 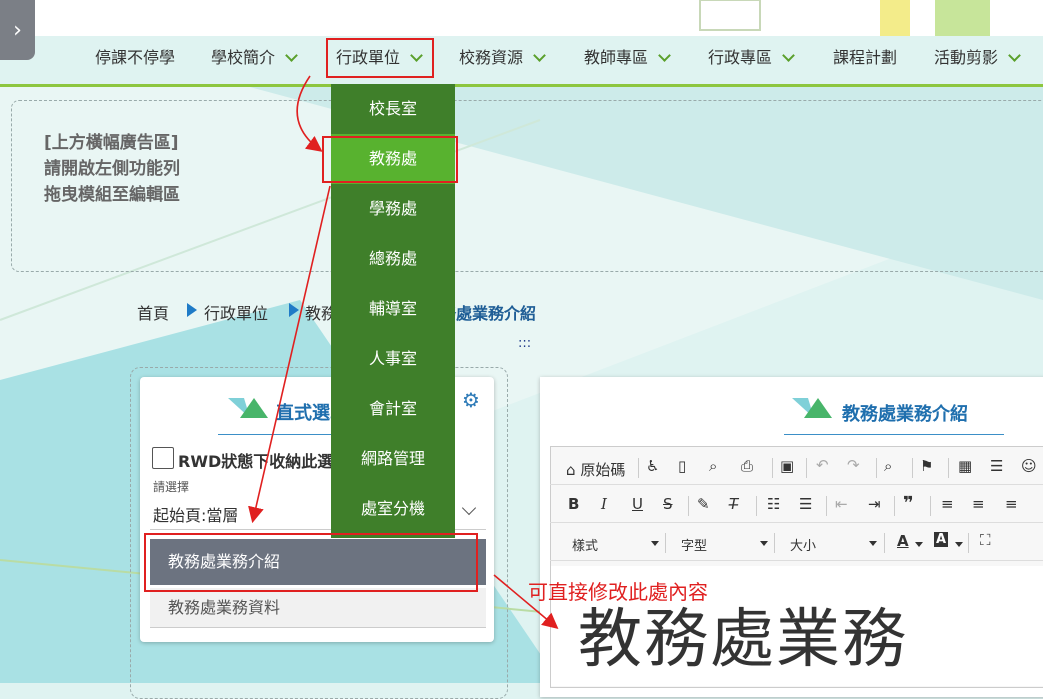 I want to click on align-right-icon: ≡, so click(x=1011, y=504).